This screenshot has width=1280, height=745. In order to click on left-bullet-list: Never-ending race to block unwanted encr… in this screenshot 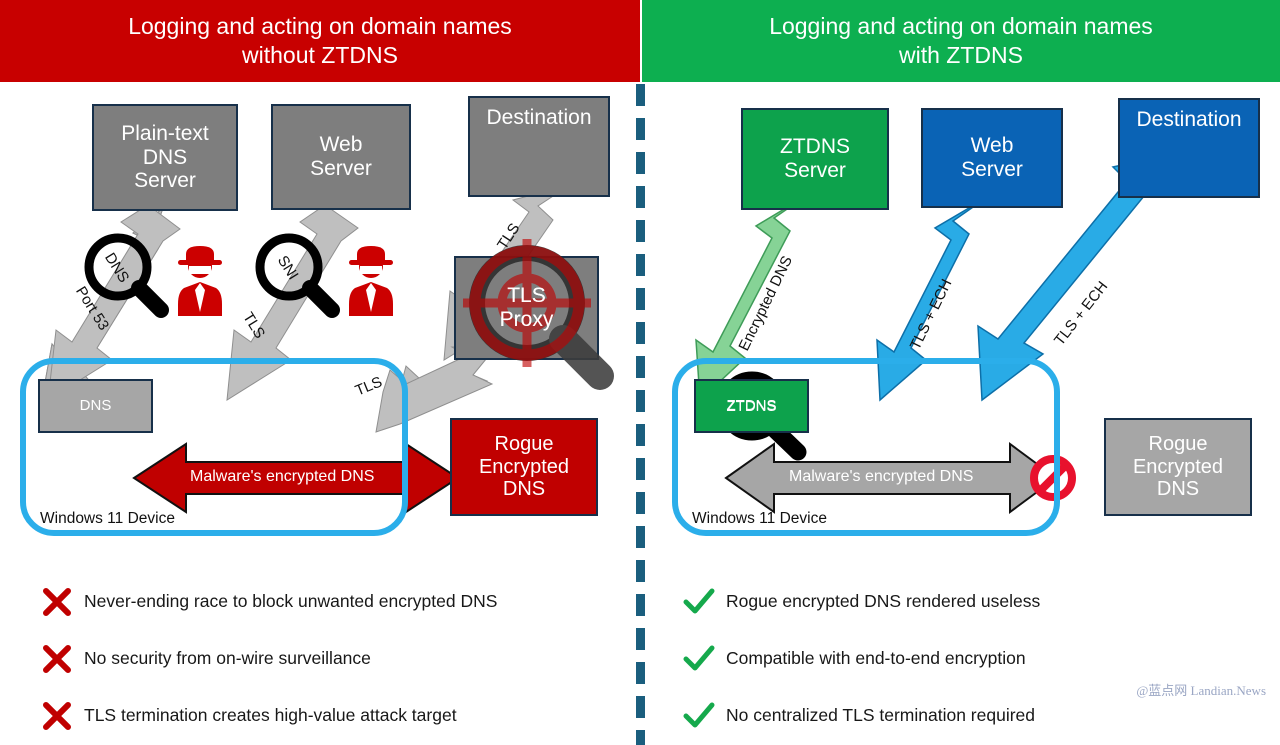, I will do `click(330, 658)`.